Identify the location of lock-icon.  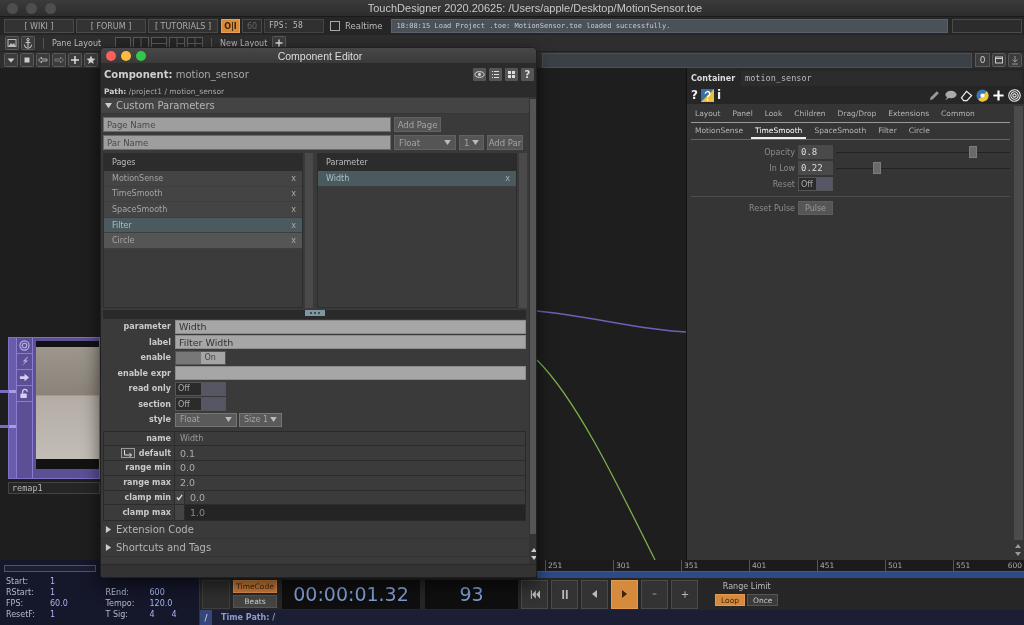
(24, 393).